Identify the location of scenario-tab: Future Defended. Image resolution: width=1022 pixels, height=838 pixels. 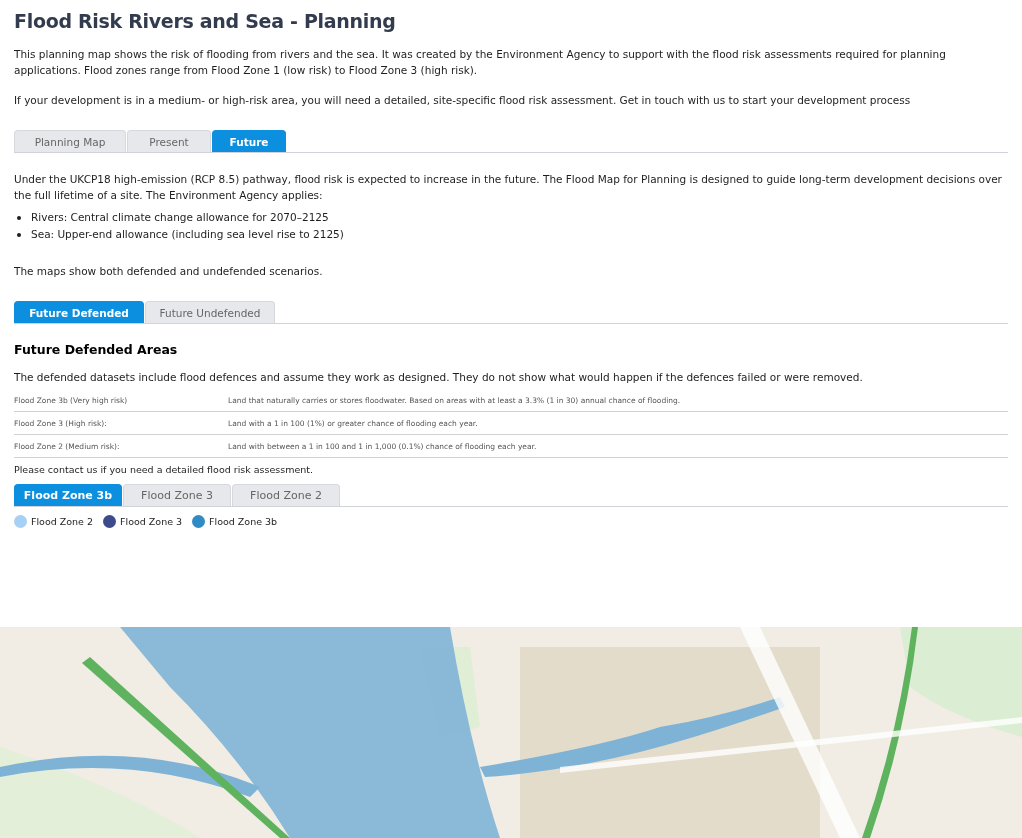
(79, 312).